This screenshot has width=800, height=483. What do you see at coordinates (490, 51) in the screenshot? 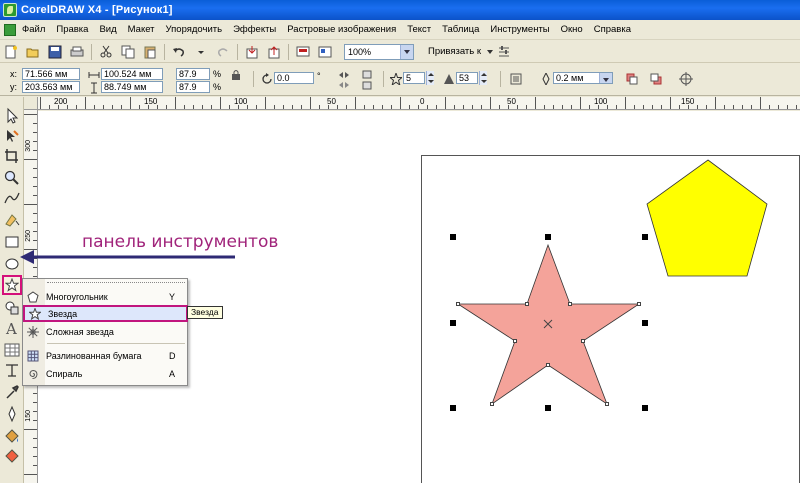
I see `snap-dropdown-icon` at bounding box center [490, 51].